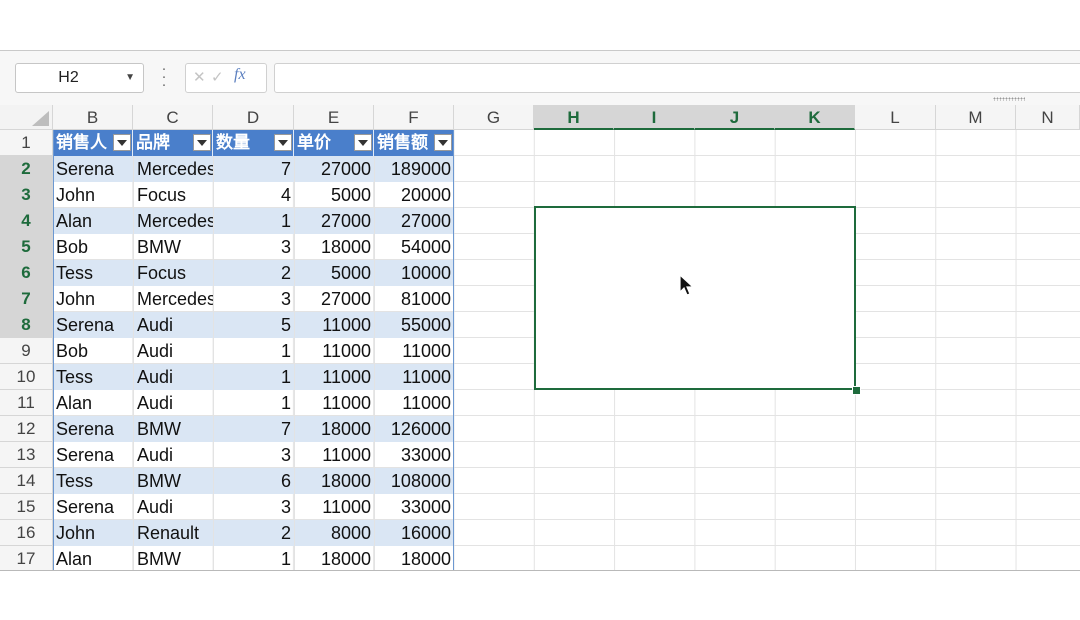 This screenshot has height=620, width=1080. Describe the element at coordinates (243, 143) in the screenshot. I see `table-header-cell: 数量` at that location.